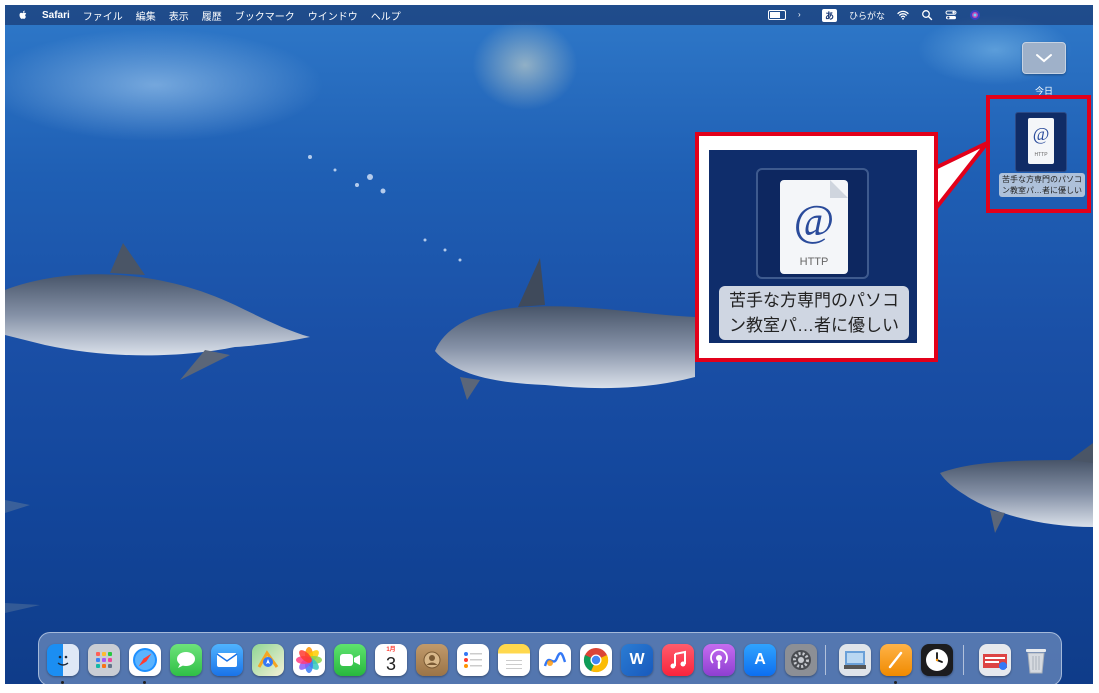  What do you see at coordinates (386, 15) in the screenshot?
I see `menu-help: ヘルプ` at bounding box center [386, 15].